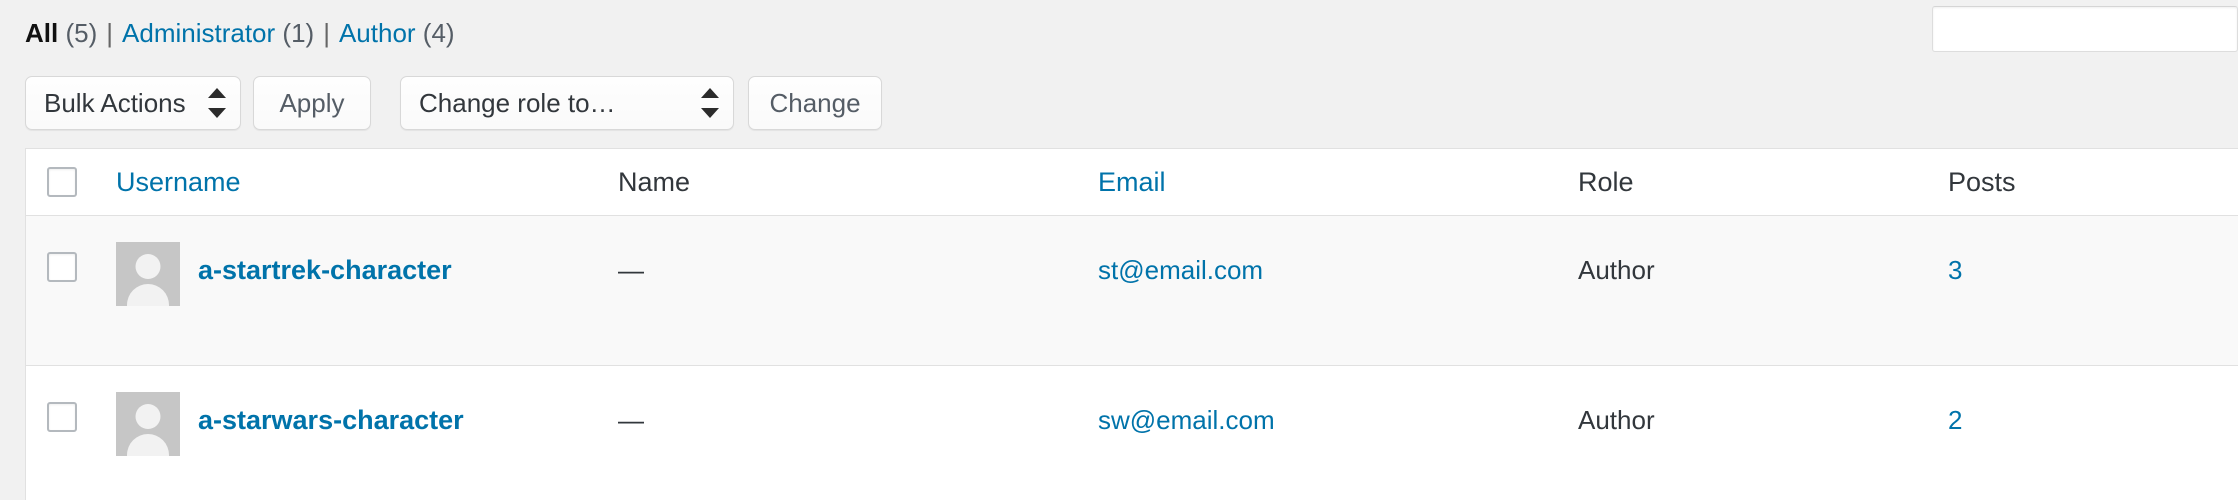 This screenshot has height=500, width=2238. Describe the element at coordinates (1338, 182) in the screenshot. I see `column-header-email: Email` at that location.